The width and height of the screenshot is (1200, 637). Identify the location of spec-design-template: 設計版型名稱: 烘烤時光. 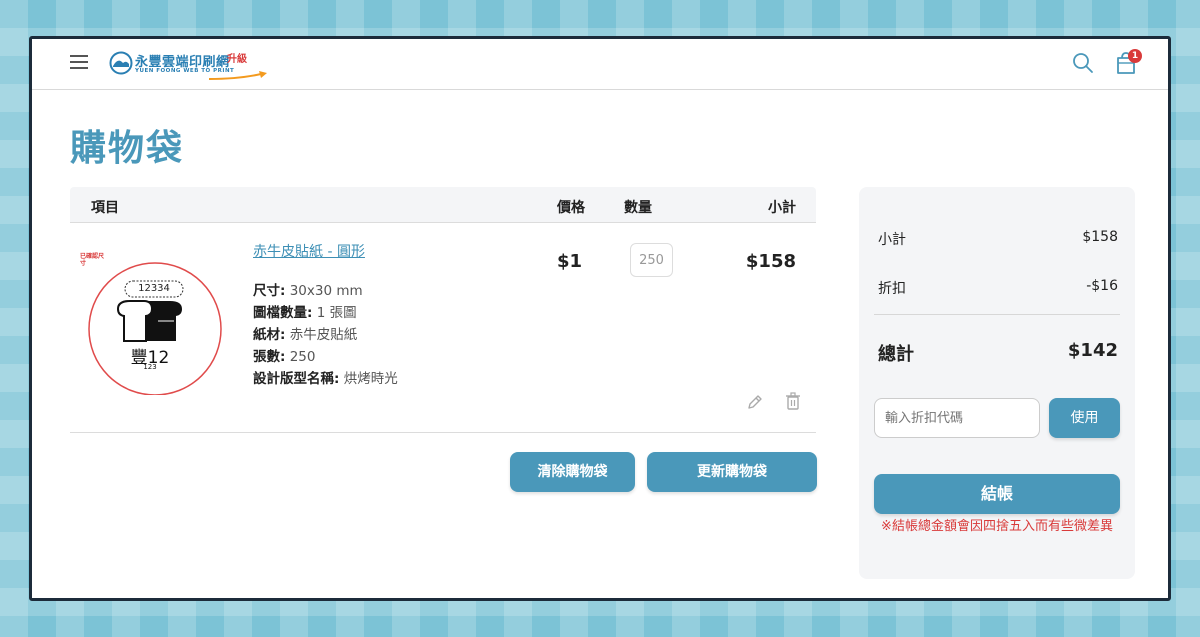
(325, 377).